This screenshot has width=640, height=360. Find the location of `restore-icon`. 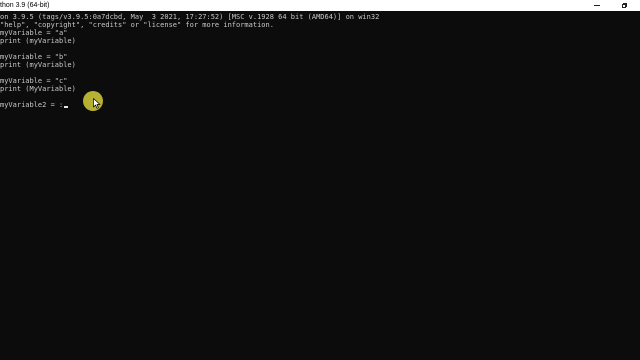

restore-icon is located at coordinates (625, 5).